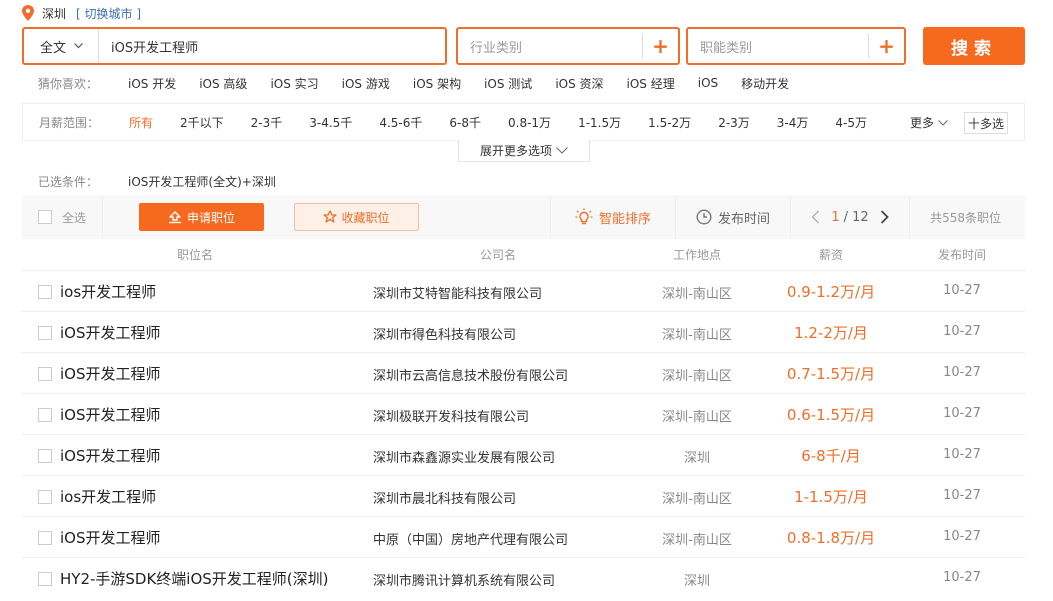  I want to click on salary-option: 0.8-1万, so click(529, 122).